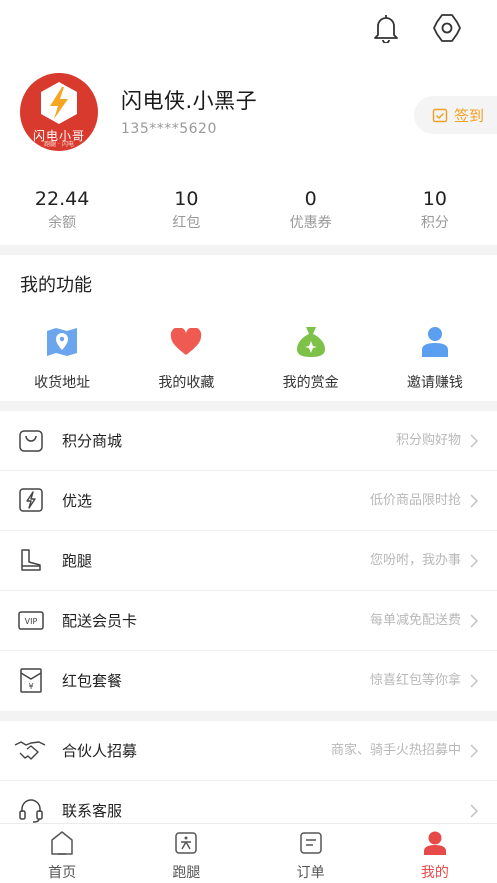 The height and width of the screenshot is (883, 497). What do you see at coordinates (62, 383) in the screenshot?
I see `func-label: 收货地址` at bounding box center [62, 383].